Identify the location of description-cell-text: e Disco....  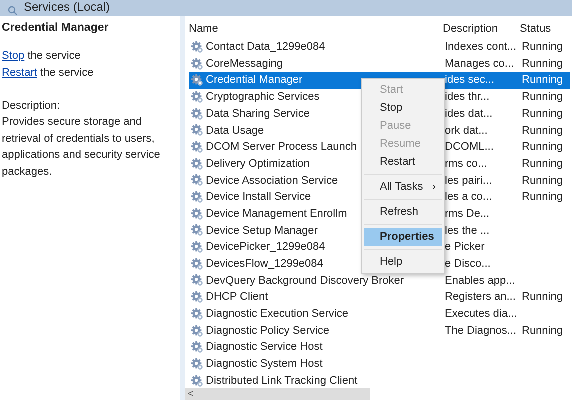
(468, 264).